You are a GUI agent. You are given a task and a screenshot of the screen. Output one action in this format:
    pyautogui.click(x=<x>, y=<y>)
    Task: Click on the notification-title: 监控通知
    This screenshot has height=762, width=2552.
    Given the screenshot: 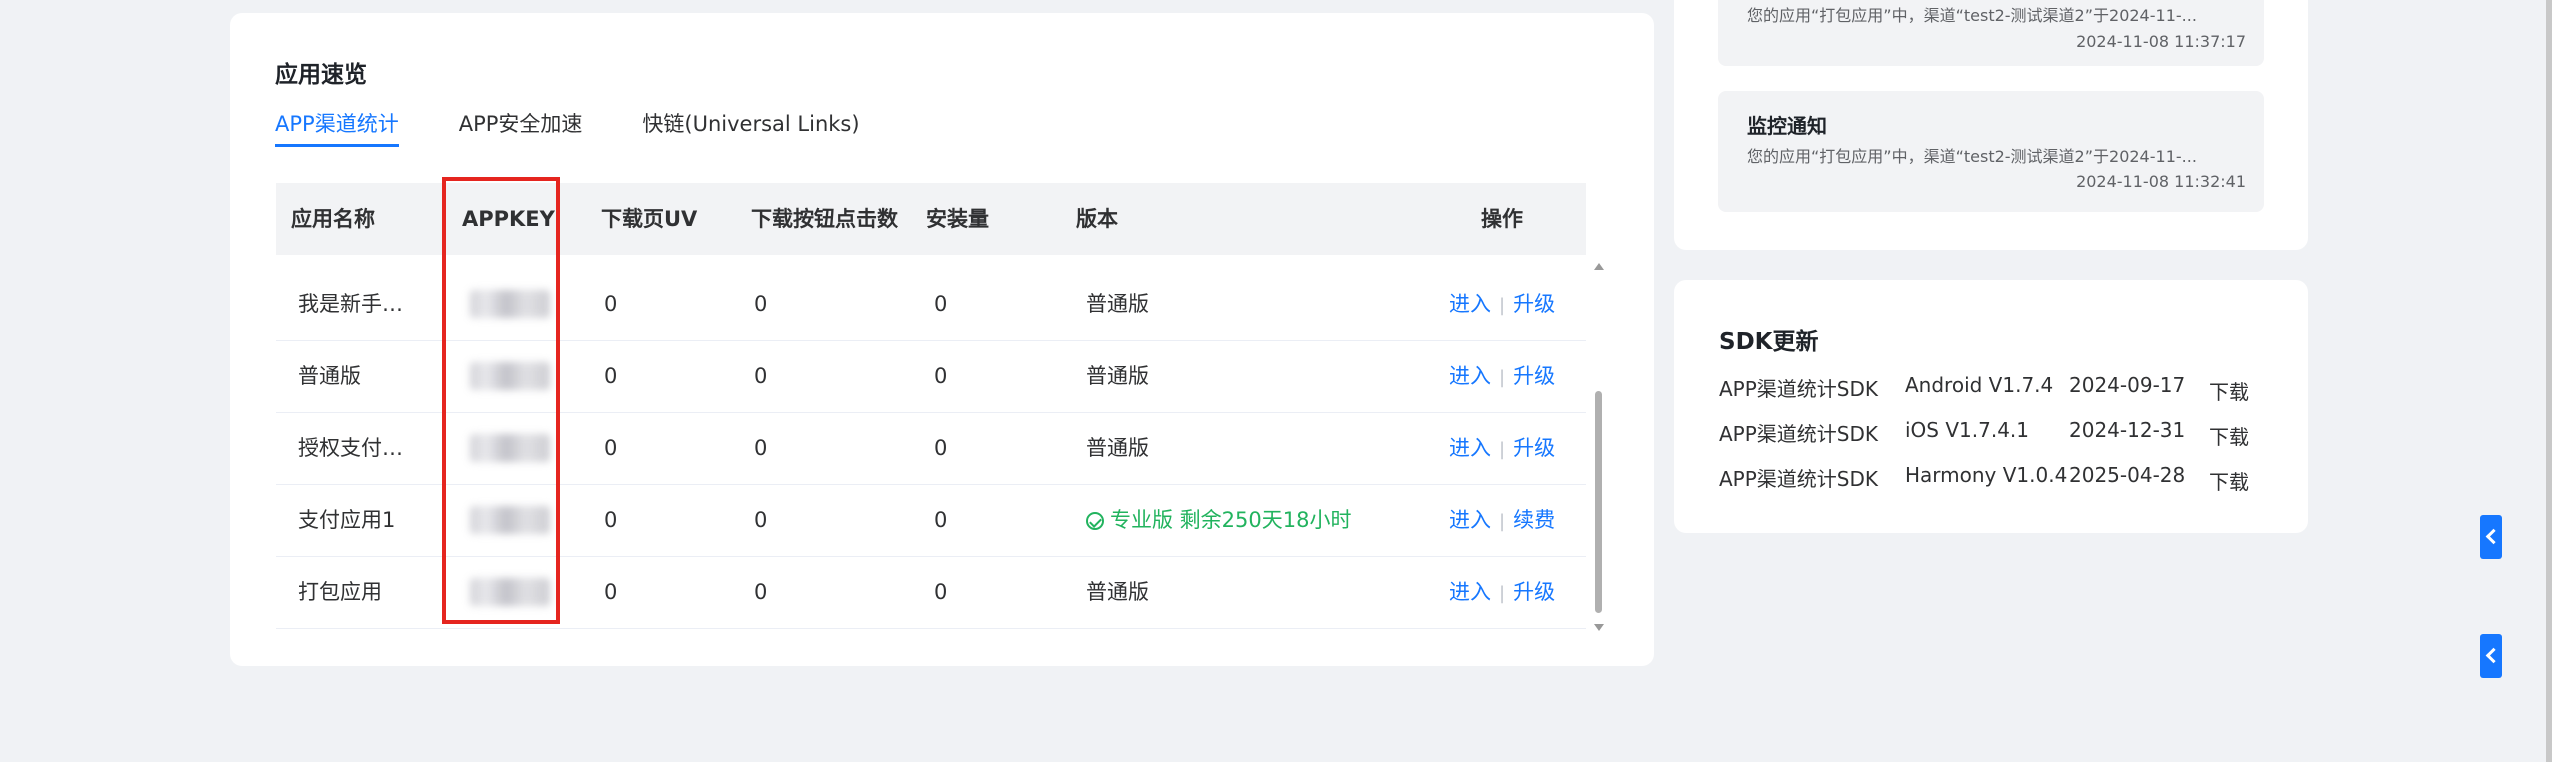 What is the action you would take?
    pyautogui.click(x=1787, y=126)
    